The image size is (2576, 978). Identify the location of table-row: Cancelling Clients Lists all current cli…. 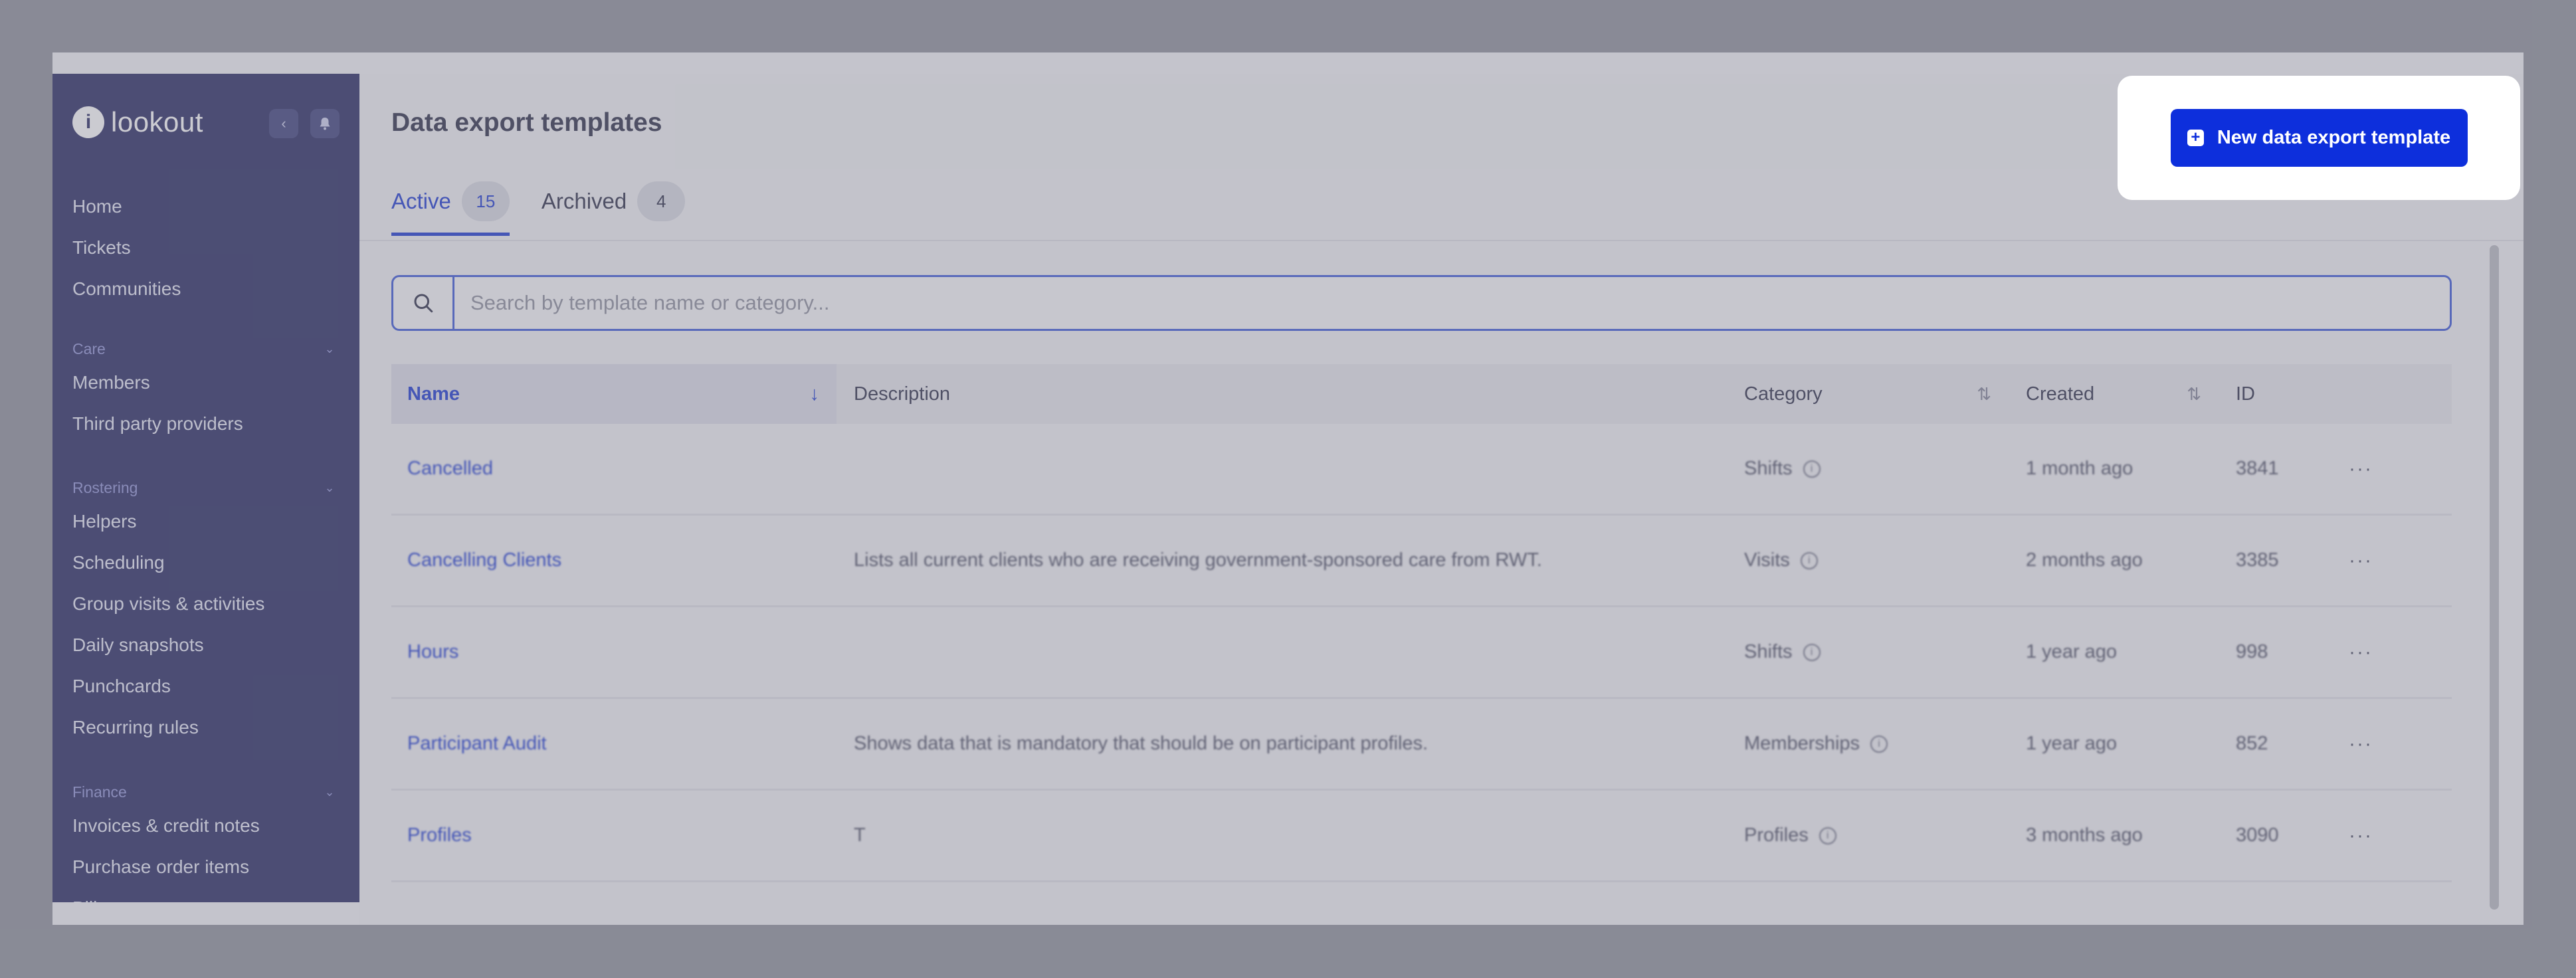
(1422, 561).